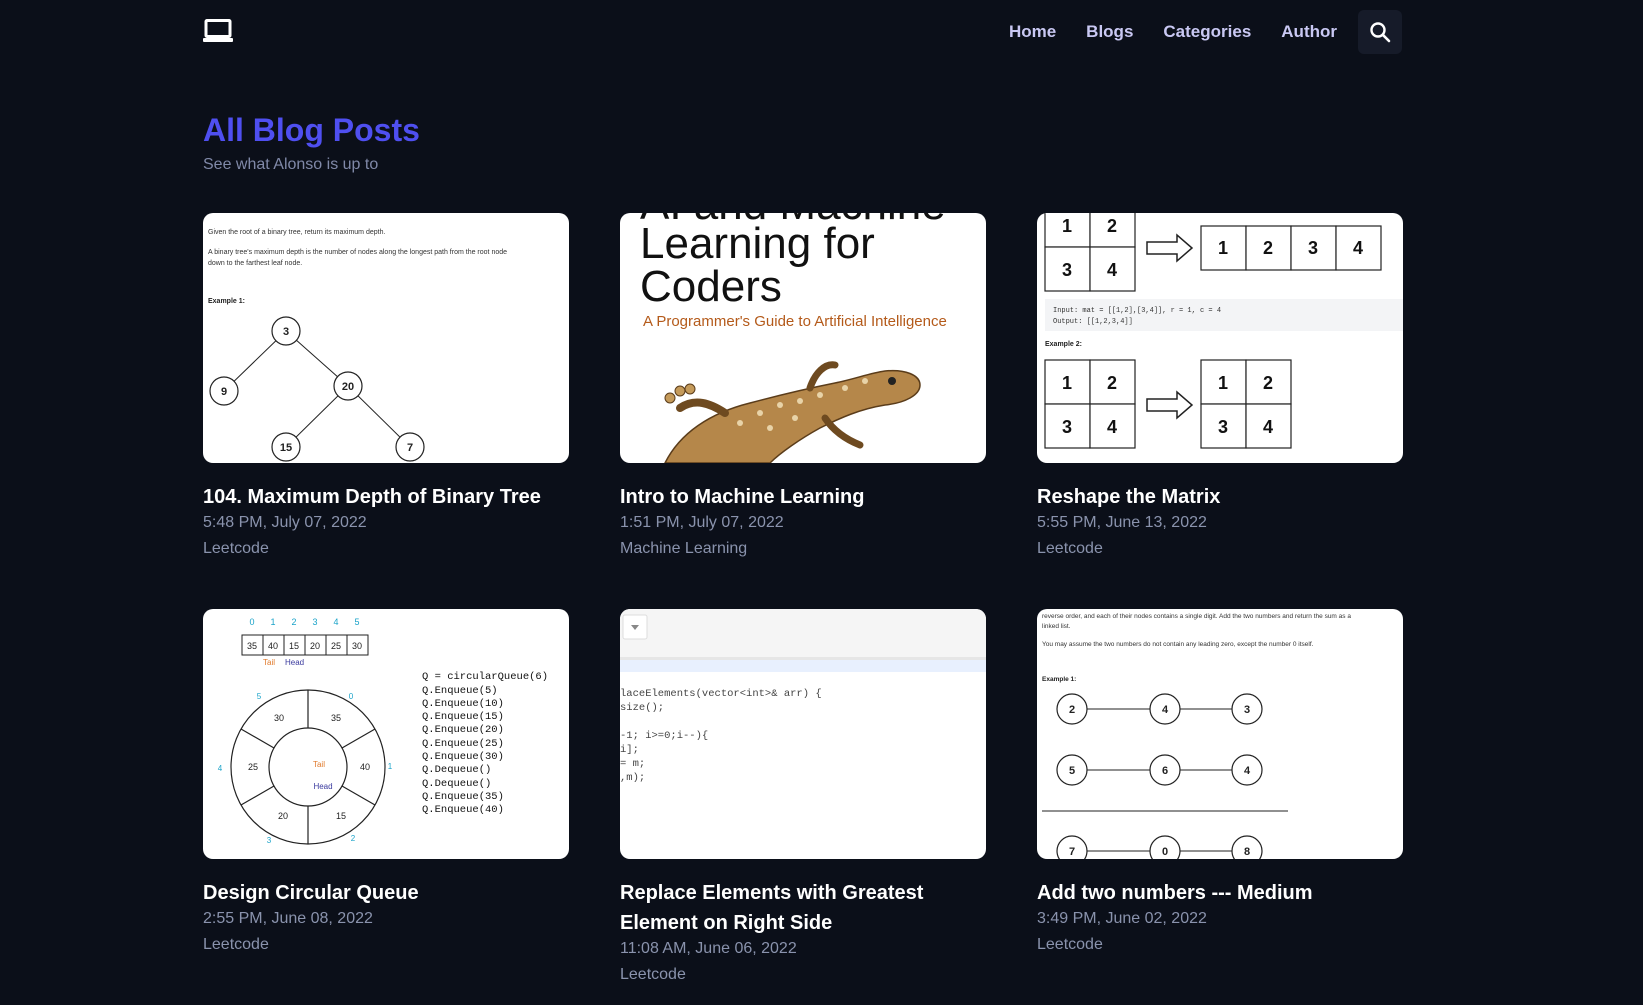 The image size is (1643, 1005). Describe the element at coordinates (803, 666) in the screenshot. I see `highlighted-line` at that location.